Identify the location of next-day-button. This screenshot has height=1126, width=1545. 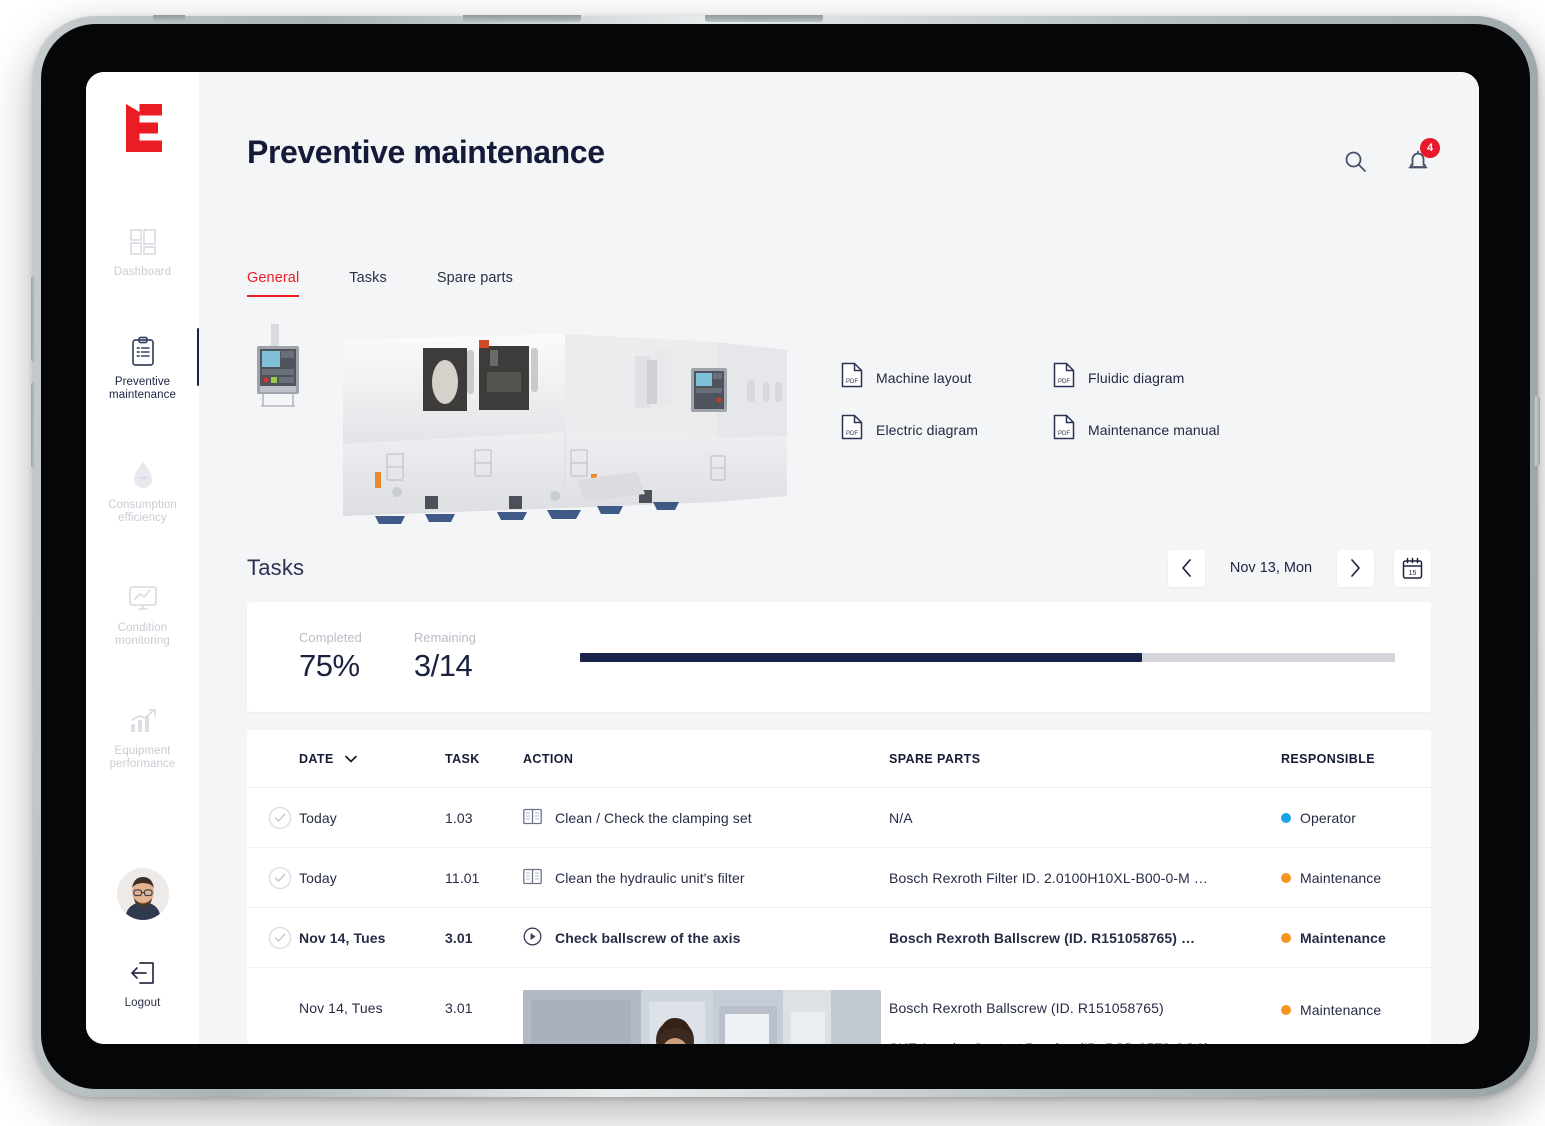
(1355, 568).